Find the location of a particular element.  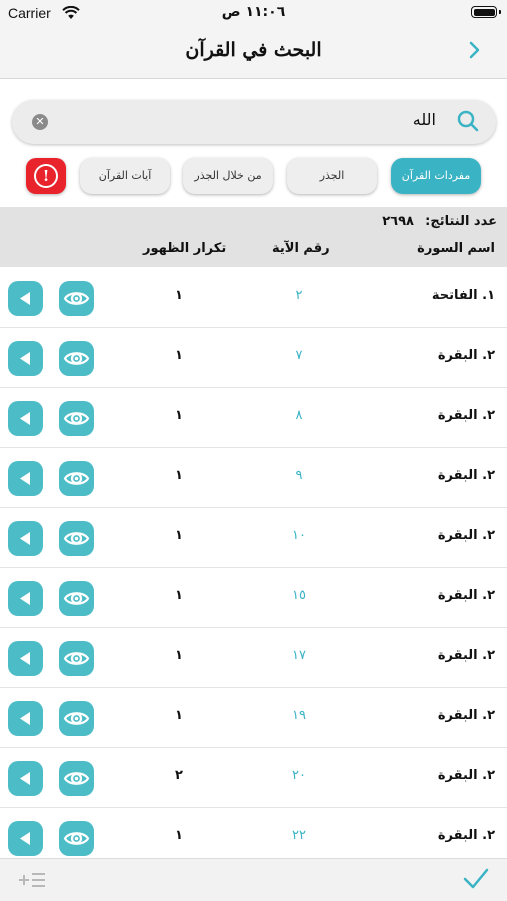

results-count-label: عدد النتائج: is located at coordinates (461, 221).